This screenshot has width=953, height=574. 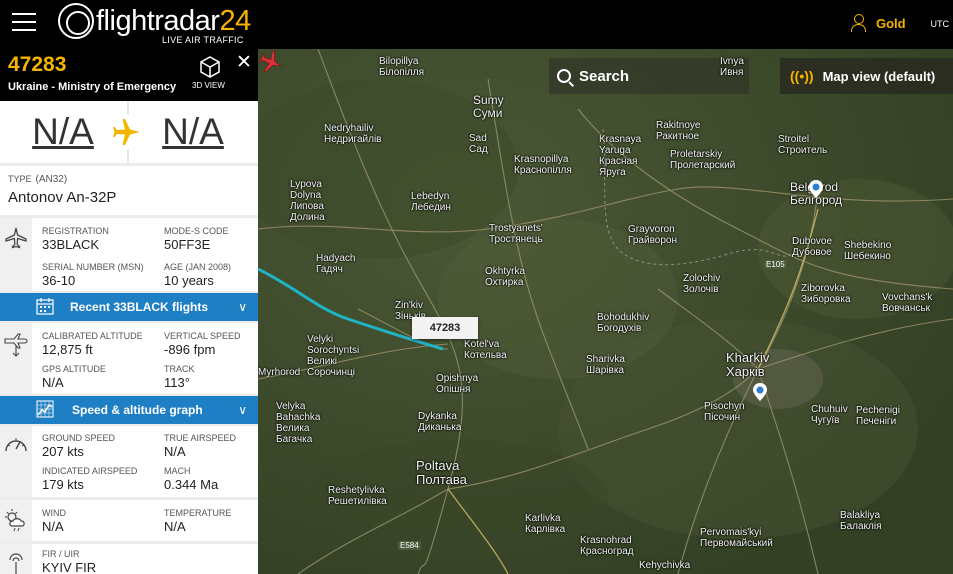 I want to click on weather-section: WIND N/A TEMPERATURE N/A, so click(x=129, y=520).